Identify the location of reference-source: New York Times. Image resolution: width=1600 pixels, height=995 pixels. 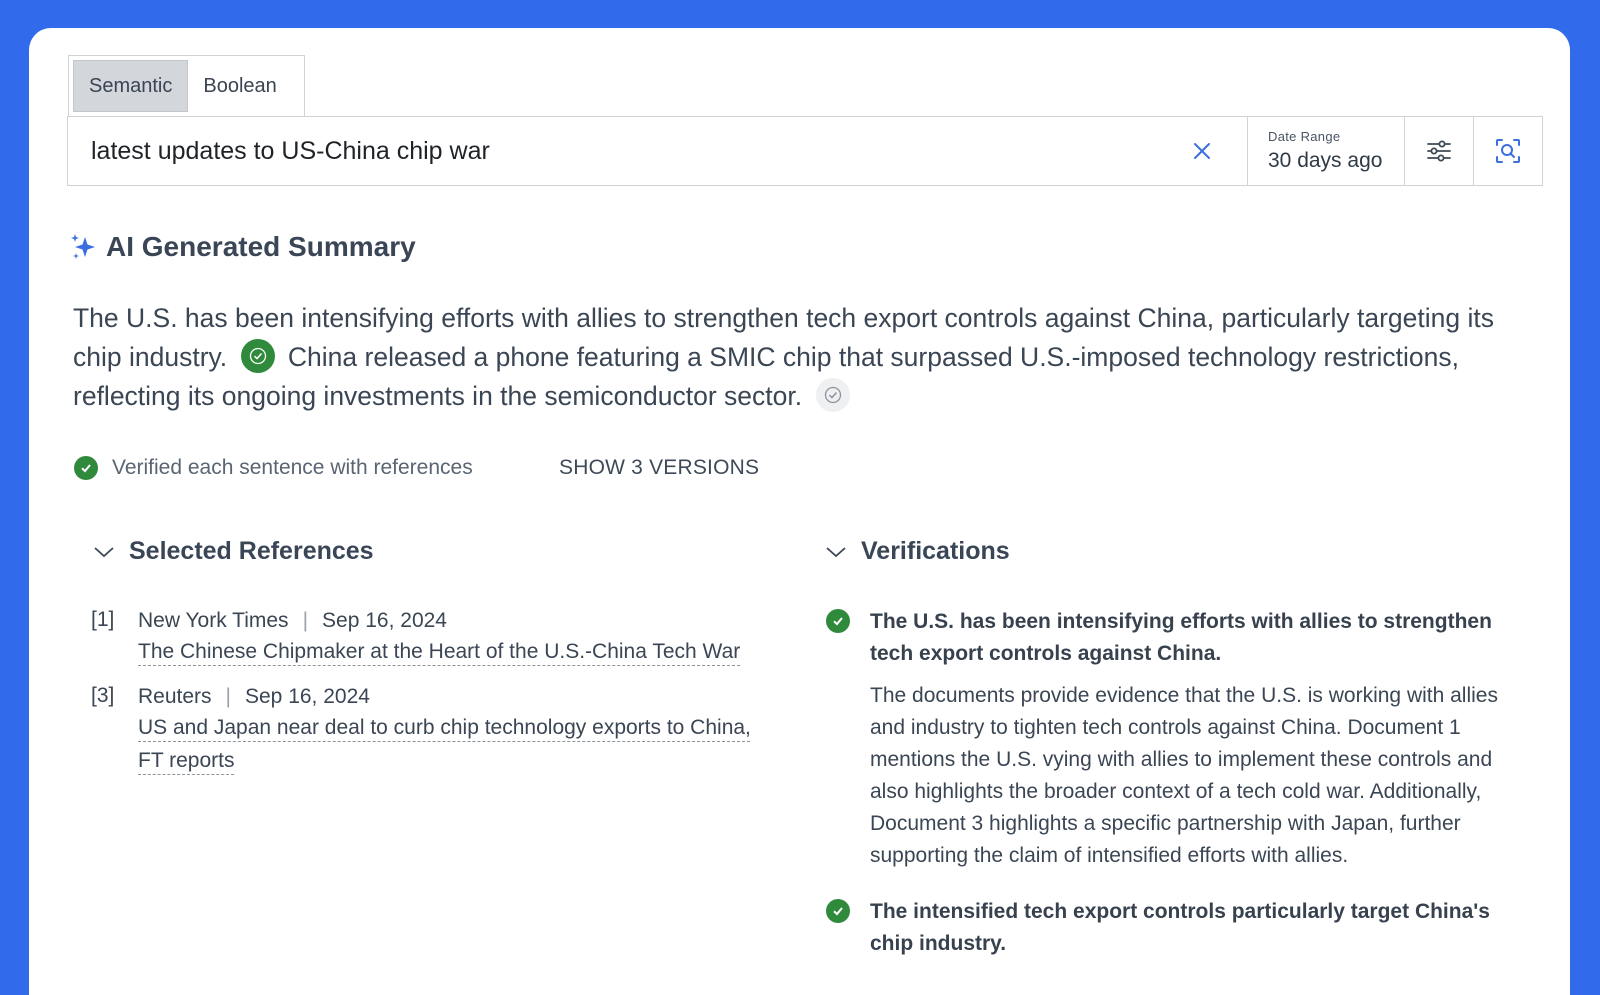
(213, 620).